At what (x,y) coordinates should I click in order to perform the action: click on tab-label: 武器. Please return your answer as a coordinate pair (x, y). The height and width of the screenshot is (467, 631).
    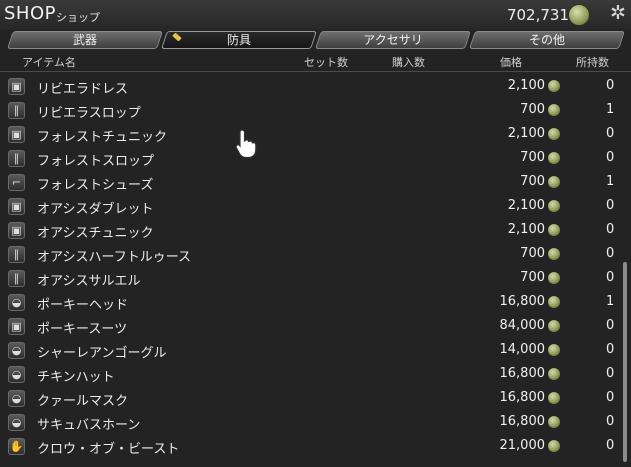
    Looking at the image, I should click on (84, 40).